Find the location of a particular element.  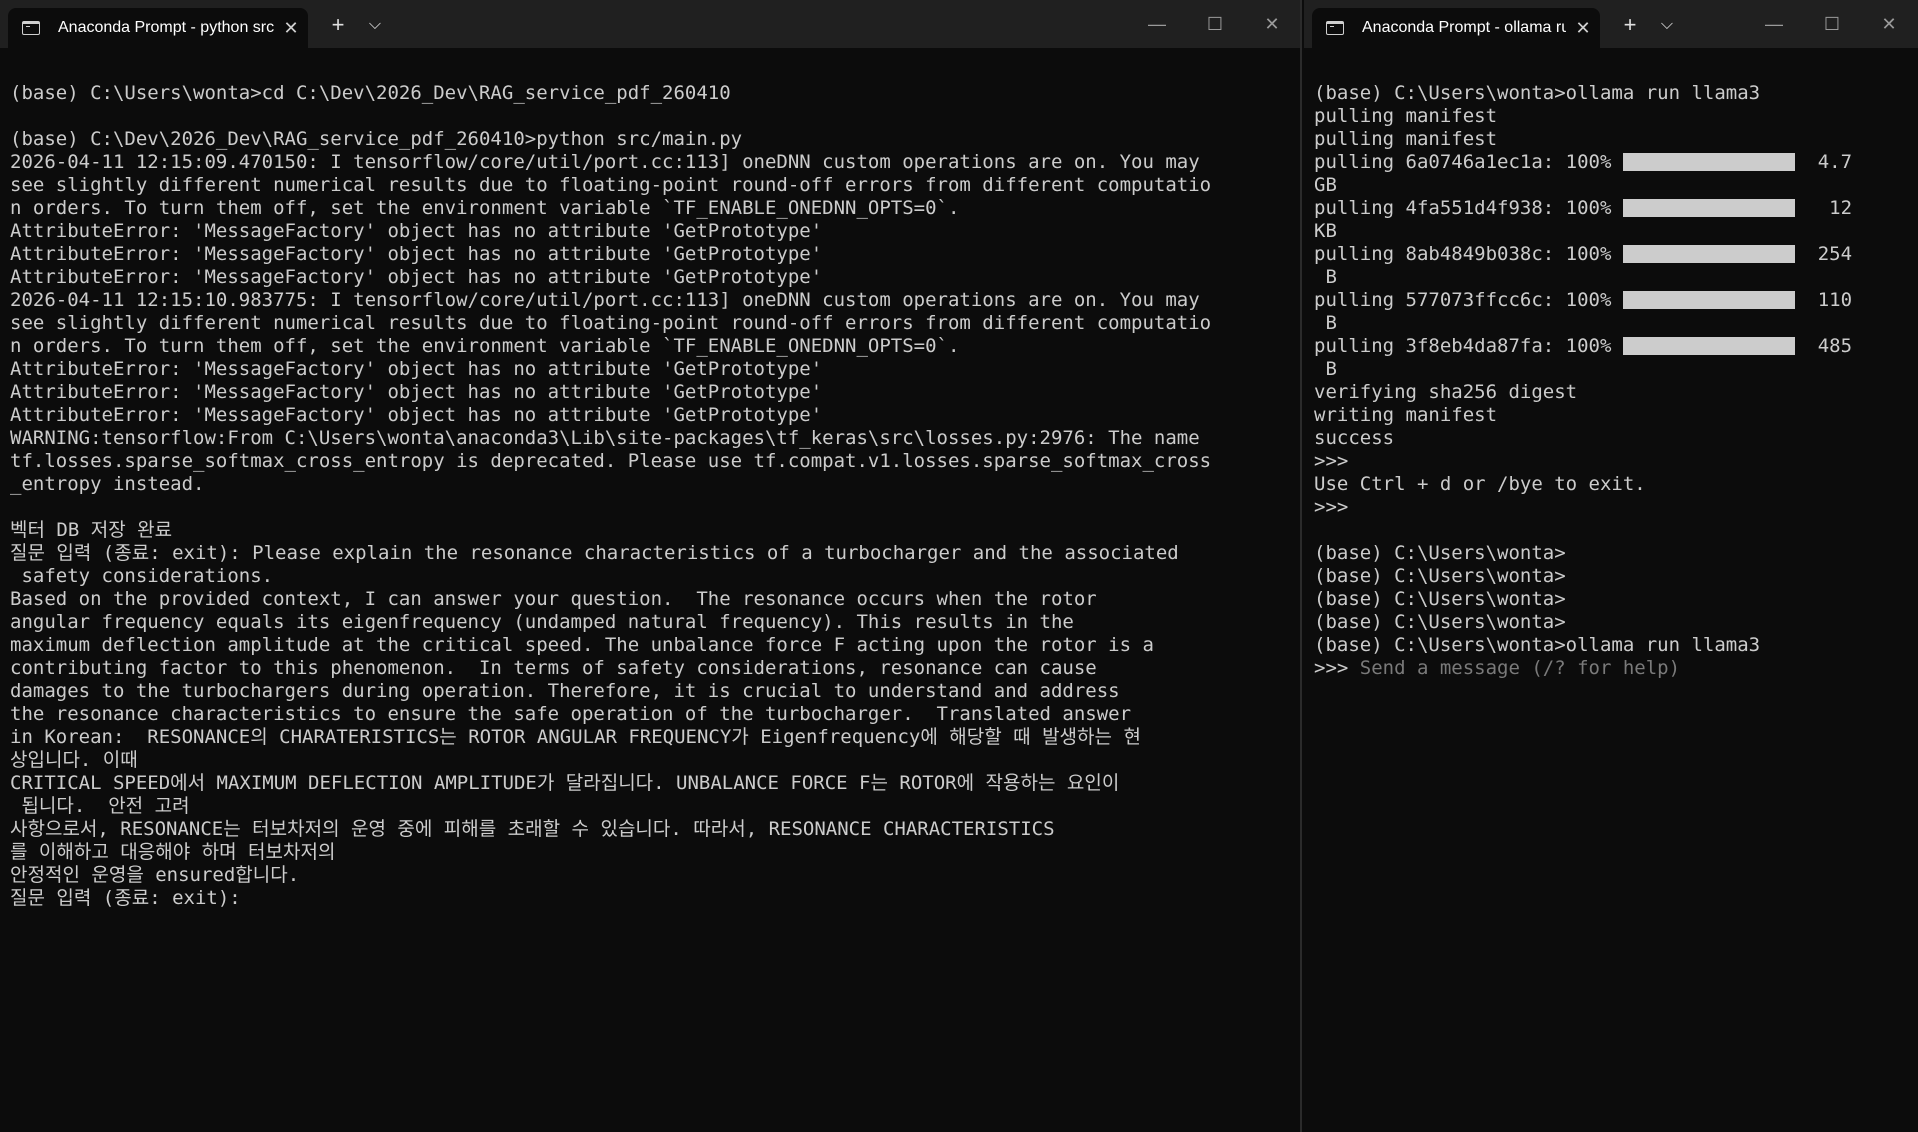

pull-layer-size: 12 is located at coordinates (1823, 208).